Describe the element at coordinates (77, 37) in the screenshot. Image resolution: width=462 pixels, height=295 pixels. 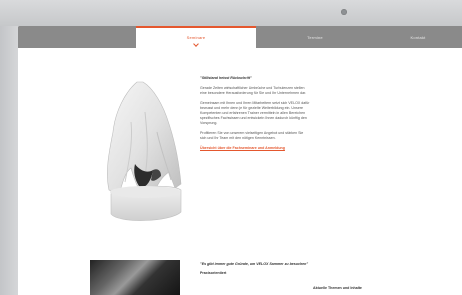
I see `tab-empty` at that location.